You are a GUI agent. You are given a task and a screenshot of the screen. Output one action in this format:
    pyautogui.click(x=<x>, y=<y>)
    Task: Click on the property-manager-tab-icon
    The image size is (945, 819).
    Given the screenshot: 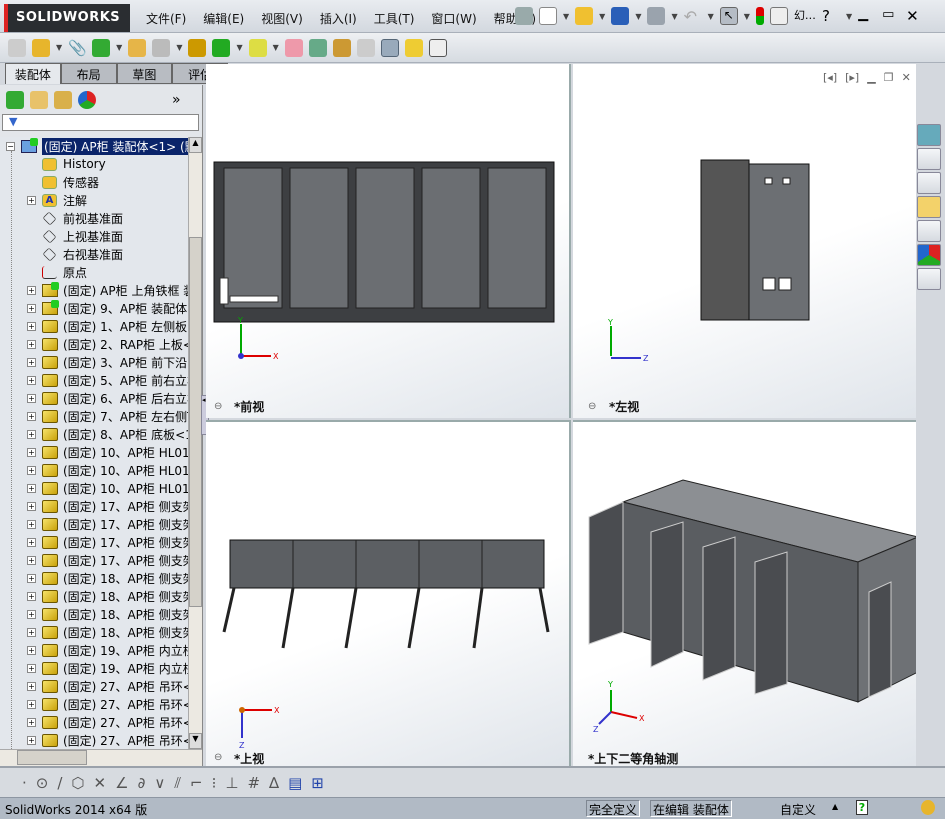 What is the action you would take?
    pyautogui.click(x=39, y=100)
    